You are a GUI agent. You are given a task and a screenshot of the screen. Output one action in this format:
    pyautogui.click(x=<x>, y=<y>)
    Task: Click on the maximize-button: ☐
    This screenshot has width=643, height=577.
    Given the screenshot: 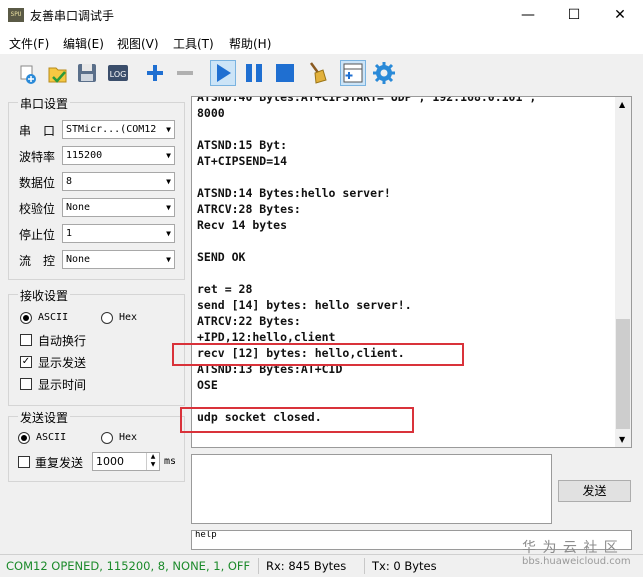 What is the action you would take?
    pyautogui.click(x=574, y=15)
    